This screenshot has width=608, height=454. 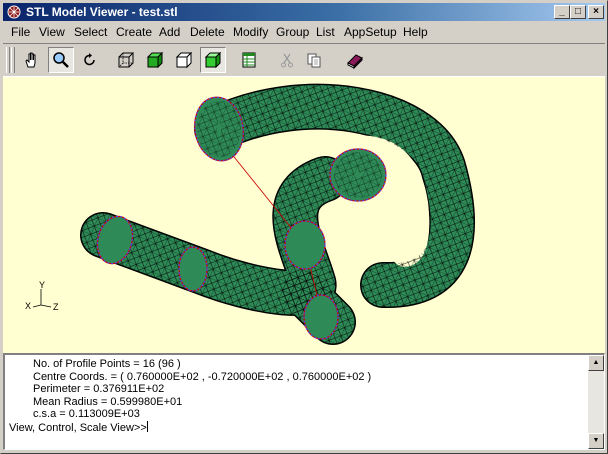 I want to click on app-icon, so click(x=14, y=12).